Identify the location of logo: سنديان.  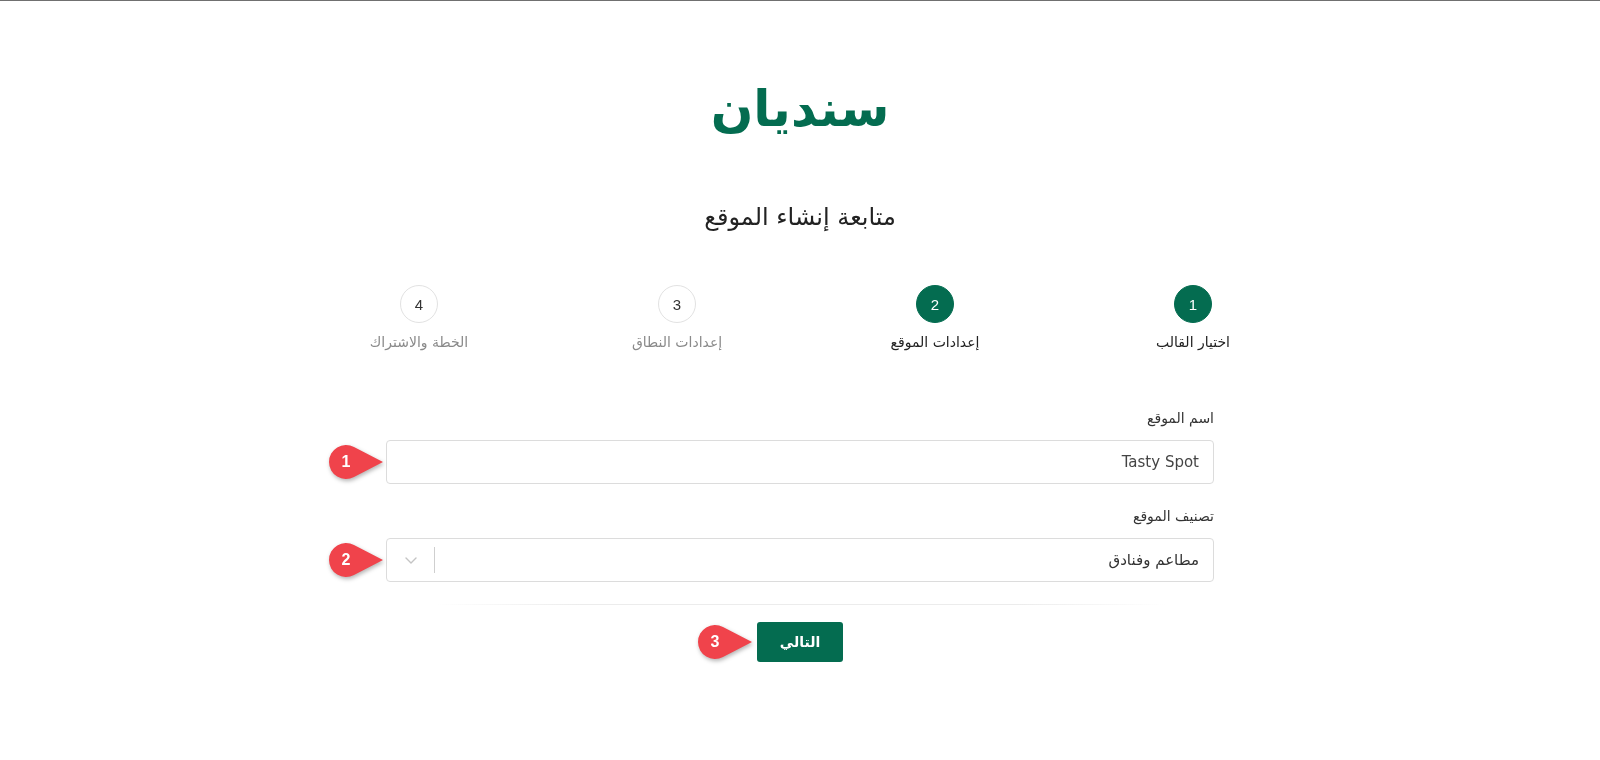
(800, 109).